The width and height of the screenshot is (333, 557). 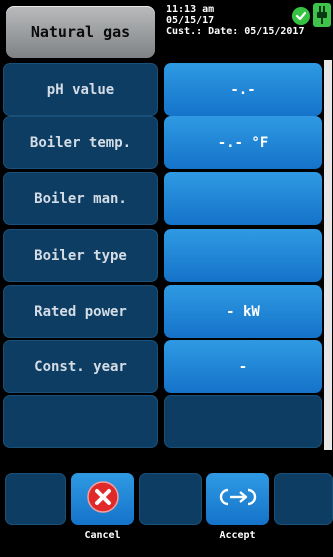 What do you see at coordinates (243, 366) in the screenshot?
I see `row-value-const-year: -` at bounding box center [243, 366].